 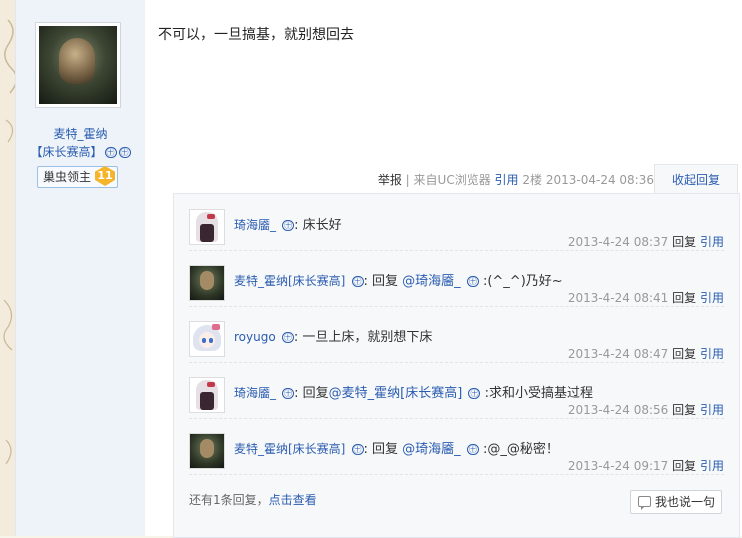 I want to click on reply-line: 琦海靥_ ㊉: 回复@麦特_霍纳[床长赛高] ㊉ :求和小受搞基过程, so click(x=413, y=391).